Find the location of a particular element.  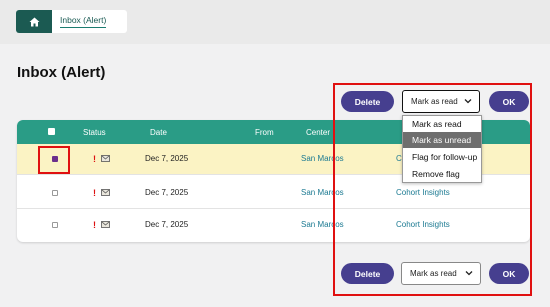

home-button is located at coordinates (34, 21).